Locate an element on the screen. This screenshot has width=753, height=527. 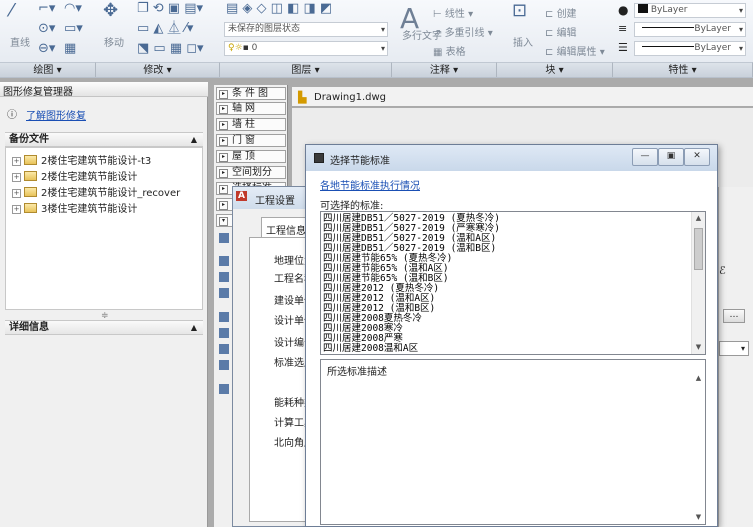
standard-dialog-title: 选择节能标准 is located at coordinates (360, 161).